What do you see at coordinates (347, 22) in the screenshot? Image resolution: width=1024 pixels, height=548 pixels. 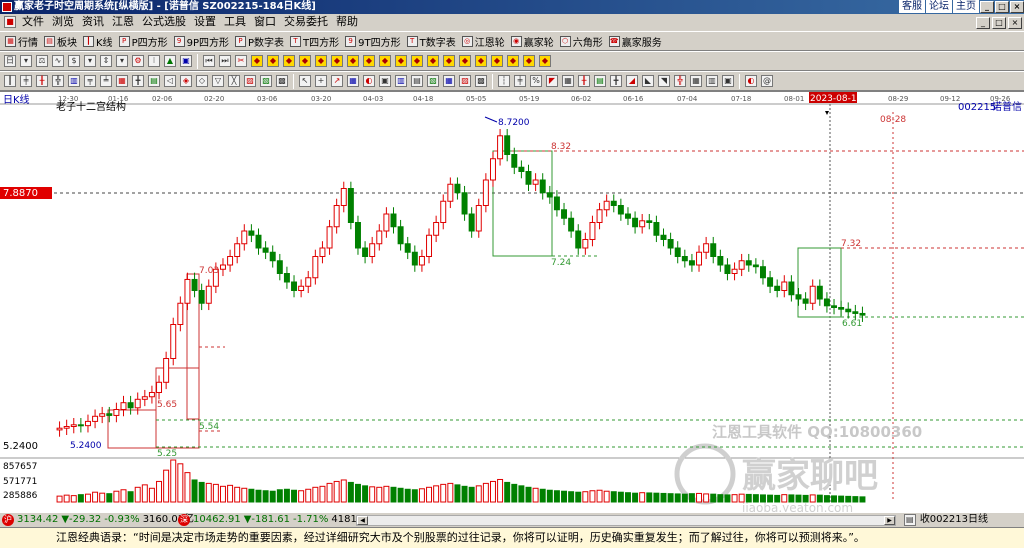 I see `menu-help: 帮助` at bounding box center [347, 22].